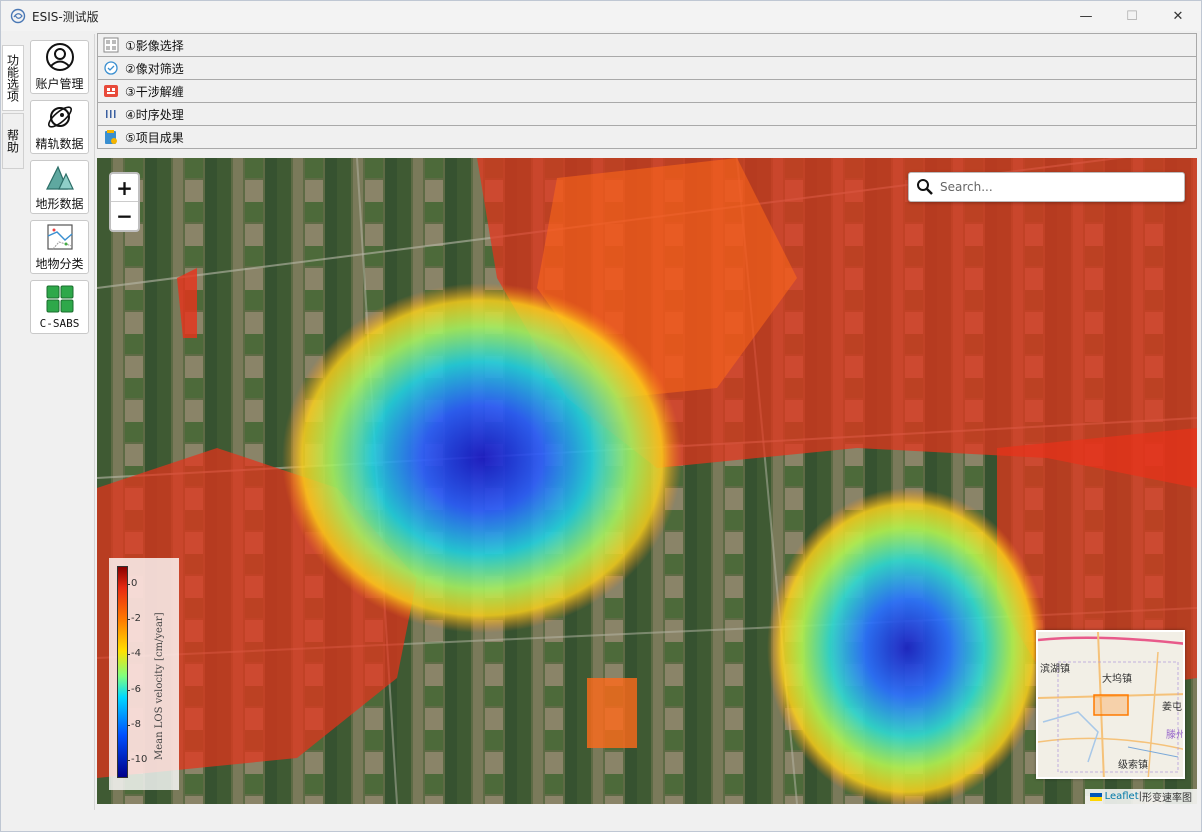 Image resolution: width=1202 pixels, height=832 pixels. I want to click on workflow-step-interferogram: ③干涉解缠, so click(647, 91).